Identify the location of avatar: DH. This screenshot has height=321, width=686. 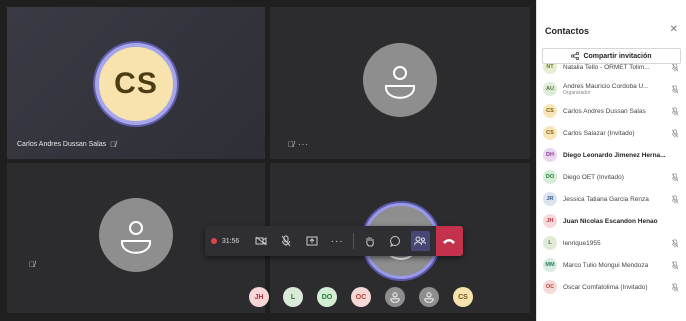
(550, 155).